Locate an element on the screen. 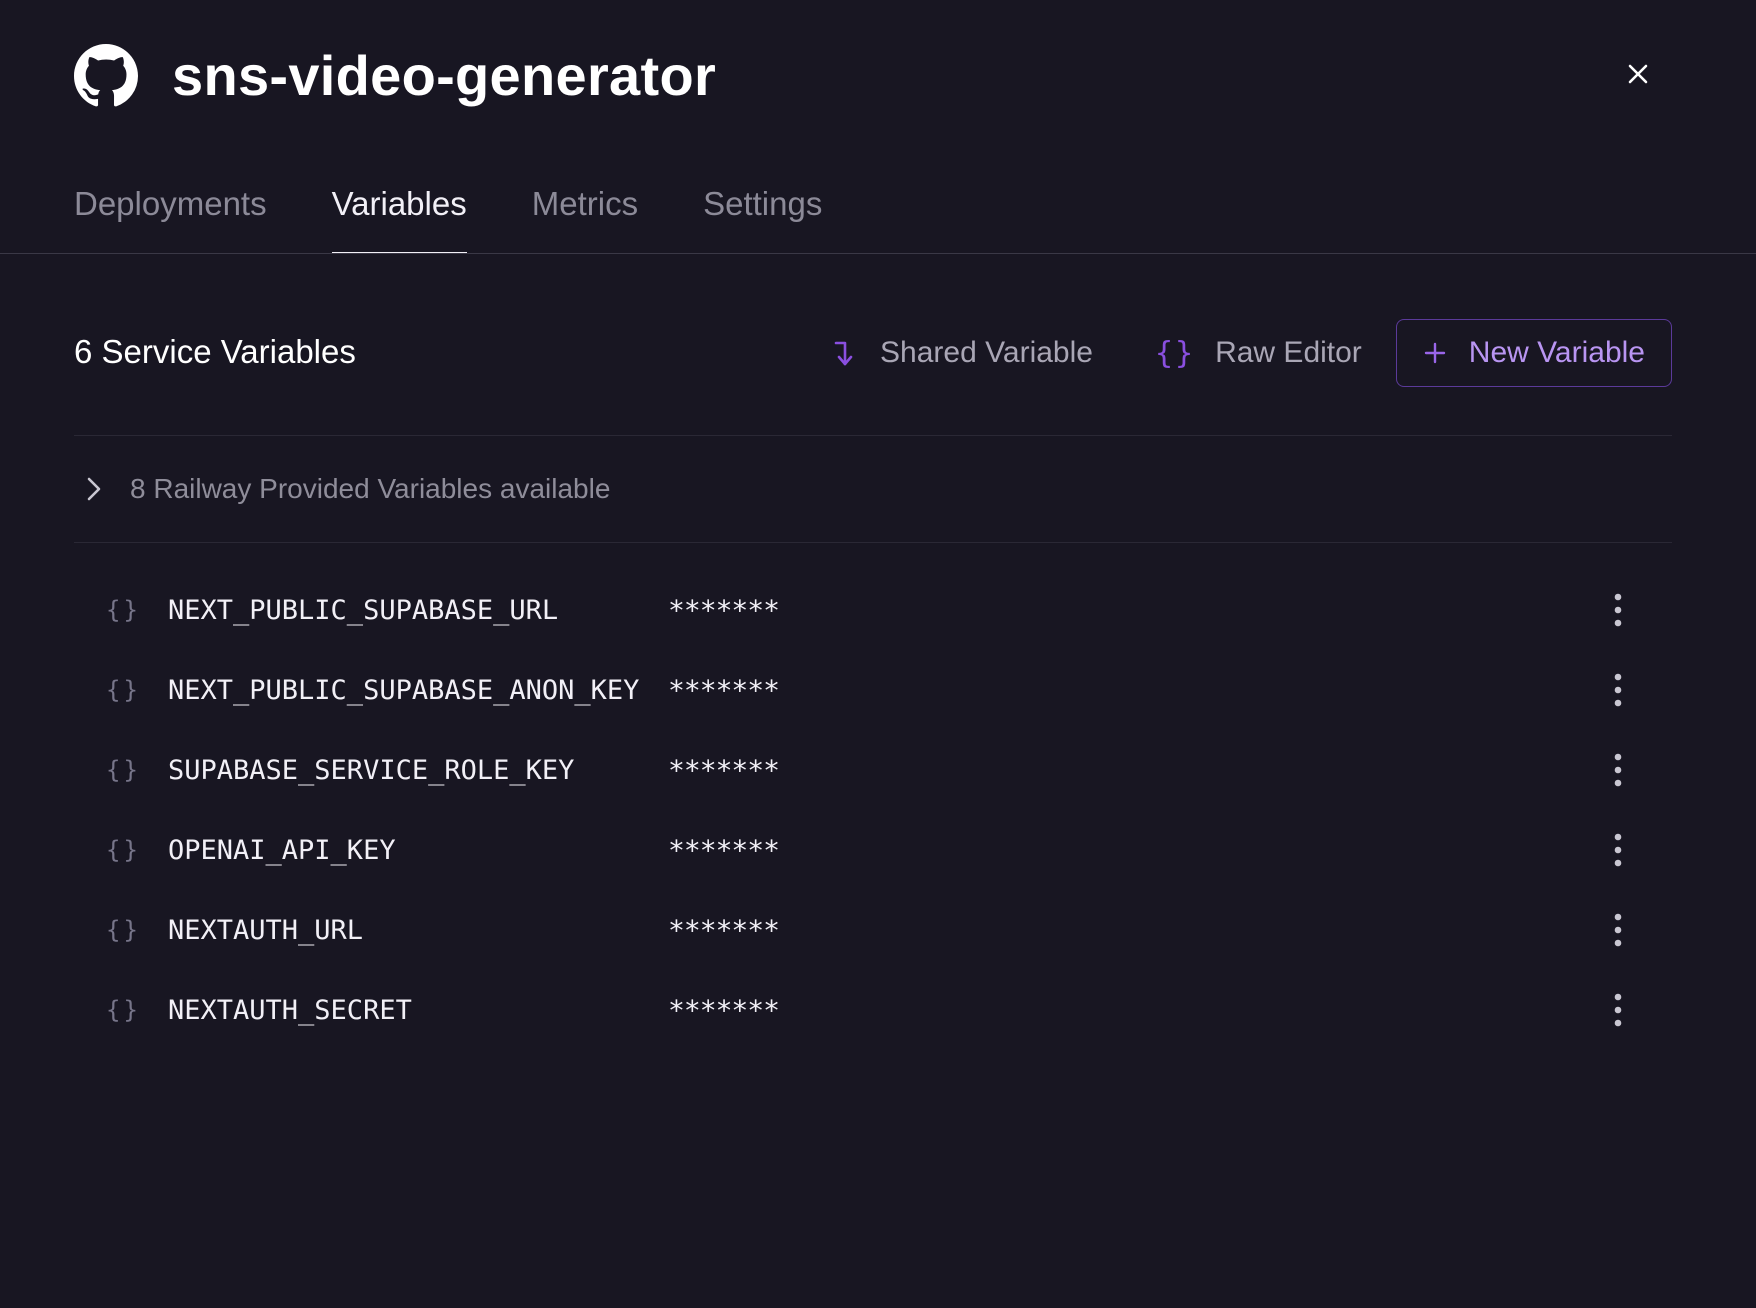 The width and height of the screenshot is (1756, 1308). close-button is located at coordinates (1638, 74).